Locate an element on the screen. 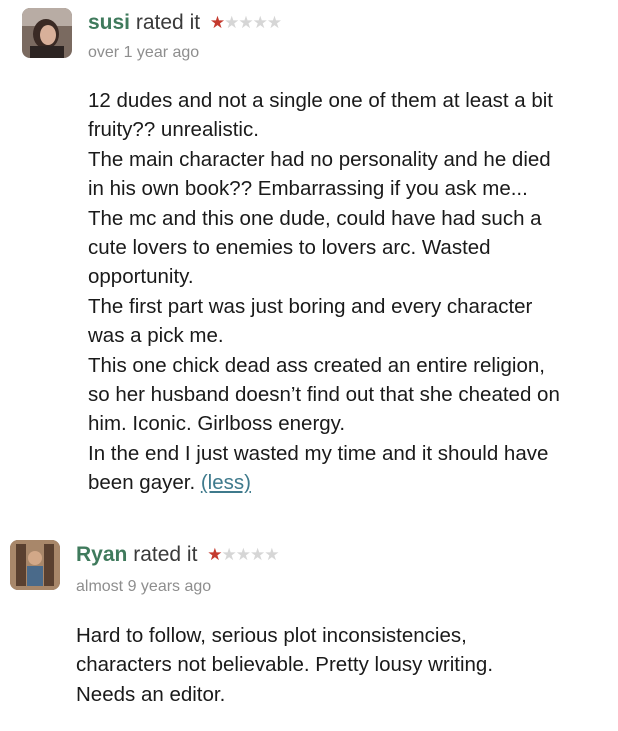  review-text-line-last: been gayer. (less) is located at coordinates (324, 482).